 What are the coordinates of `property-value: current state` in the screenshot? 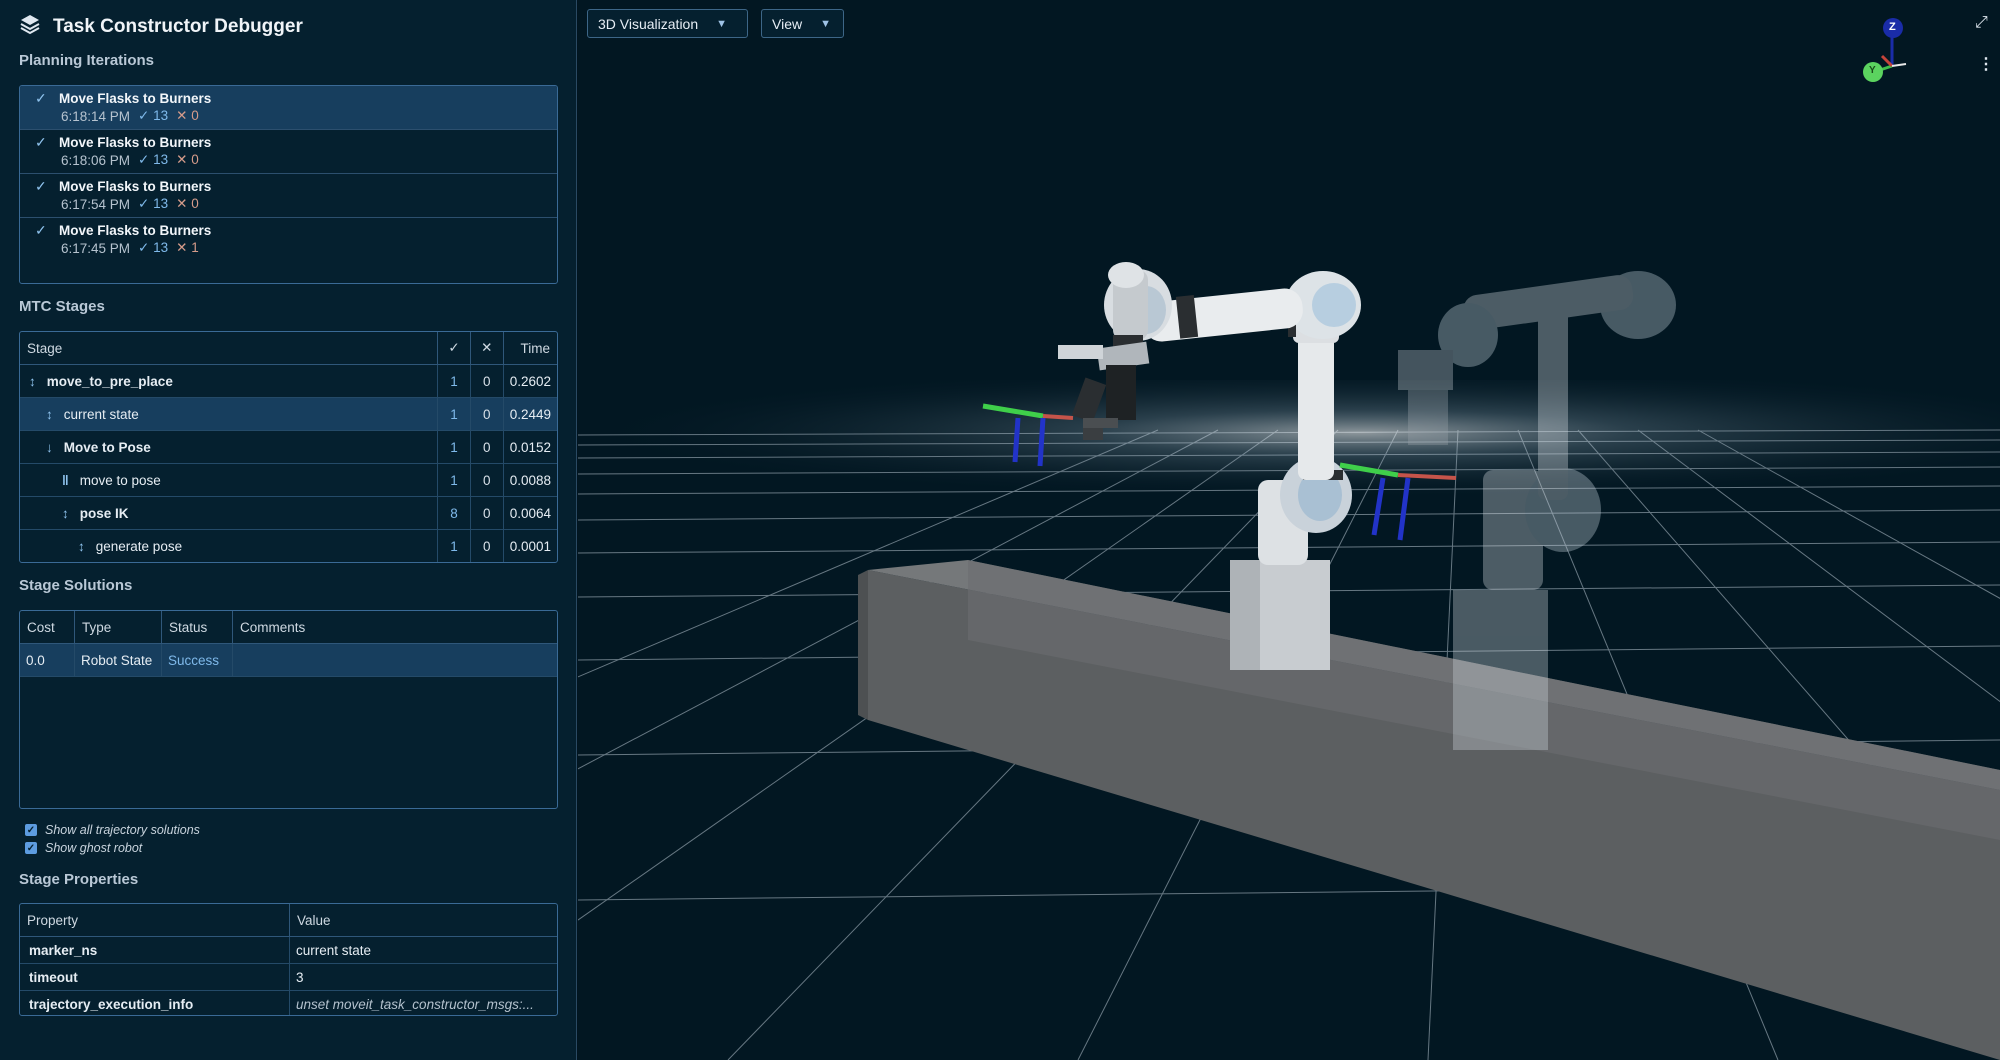 It's located at (423, 950).